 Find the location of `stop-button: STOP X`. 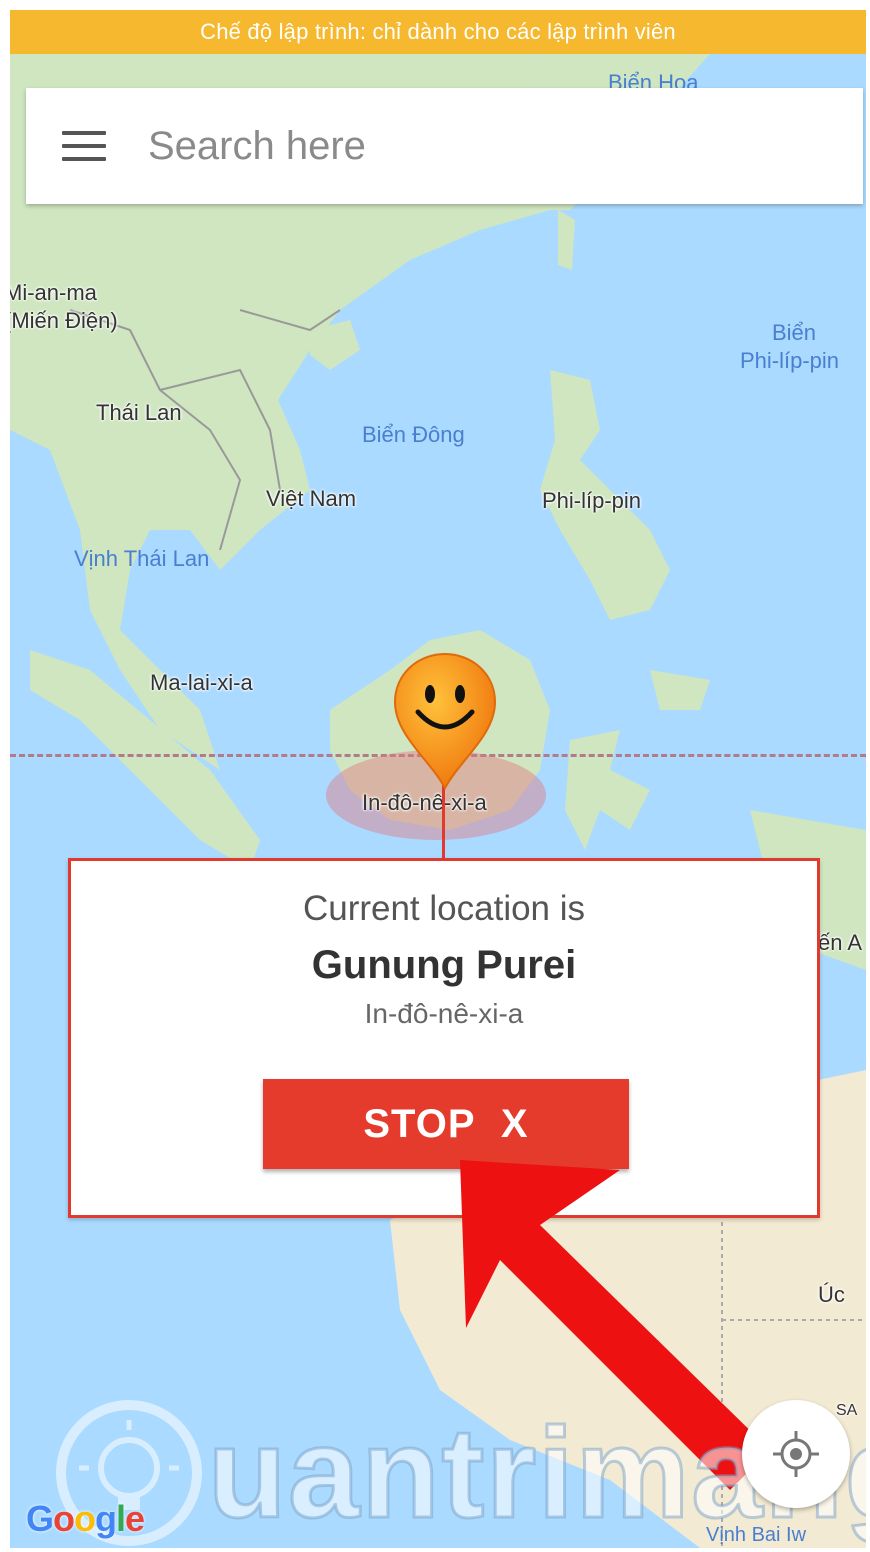

stop-button: STOP X is located at coordinates (446, 1124).